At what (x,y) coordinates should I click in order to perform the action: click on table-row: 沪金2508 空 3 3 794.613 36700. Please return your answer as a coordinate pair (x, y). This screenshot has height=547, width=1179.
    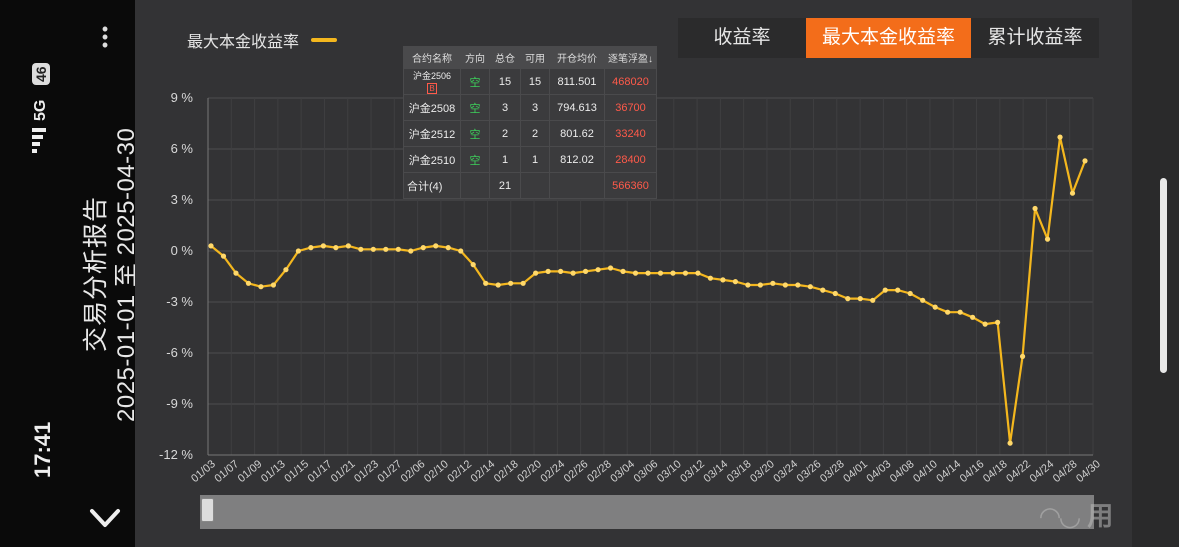
    Looking at the image, I should click on (530, 107).